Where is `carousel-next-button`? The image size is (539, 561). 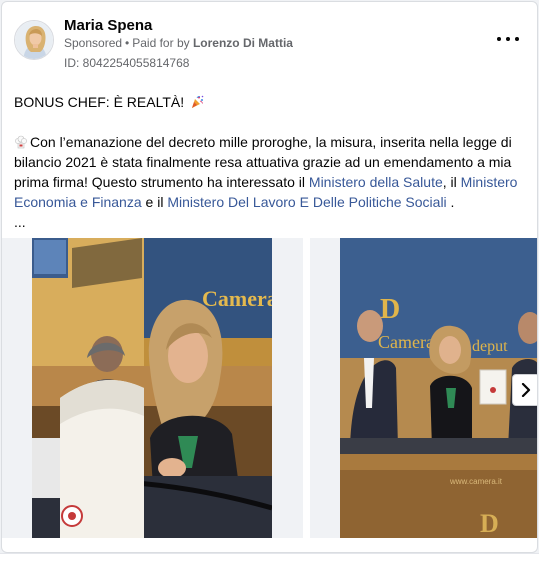
carousel-next-button is located at coordinates (524, 390).